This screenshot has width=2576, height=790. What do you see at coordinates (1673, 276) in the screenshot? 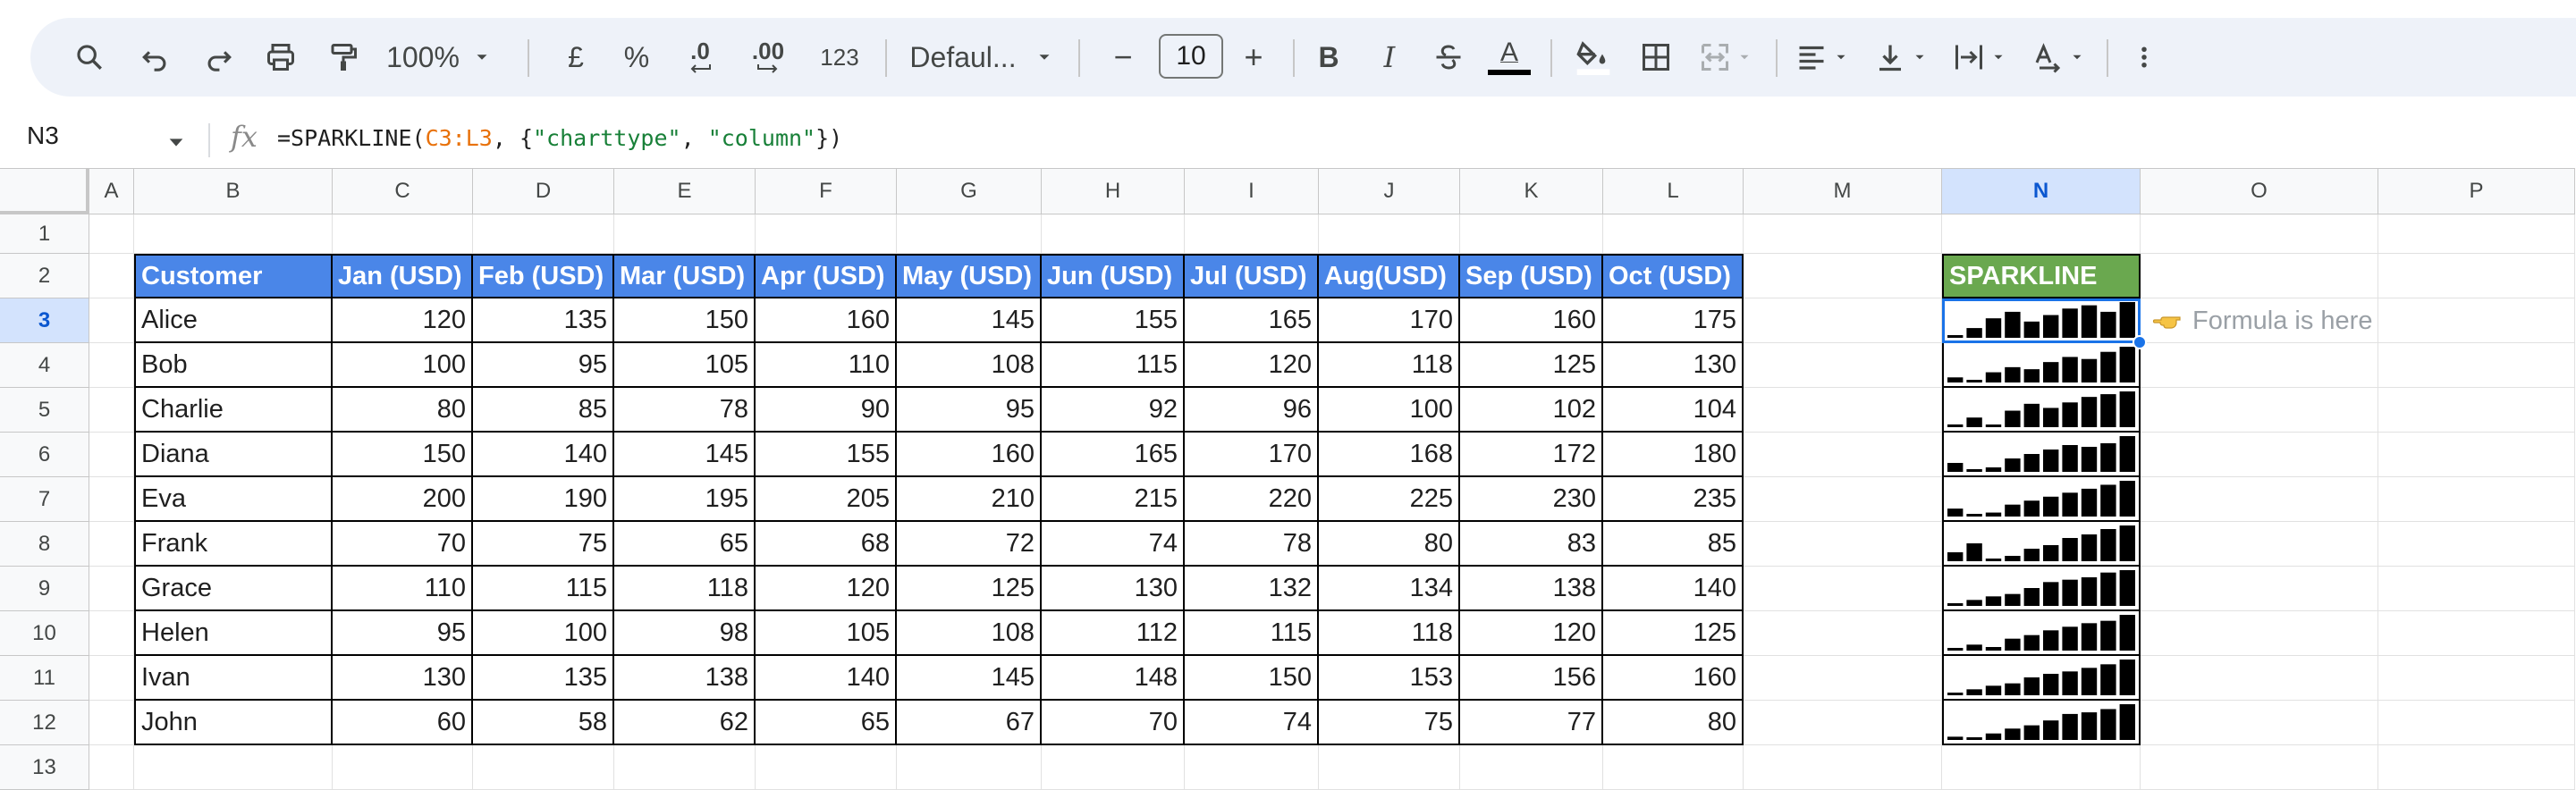
I see `table-header-cell: Oct (USD)` at bounding box center [1673, 276].